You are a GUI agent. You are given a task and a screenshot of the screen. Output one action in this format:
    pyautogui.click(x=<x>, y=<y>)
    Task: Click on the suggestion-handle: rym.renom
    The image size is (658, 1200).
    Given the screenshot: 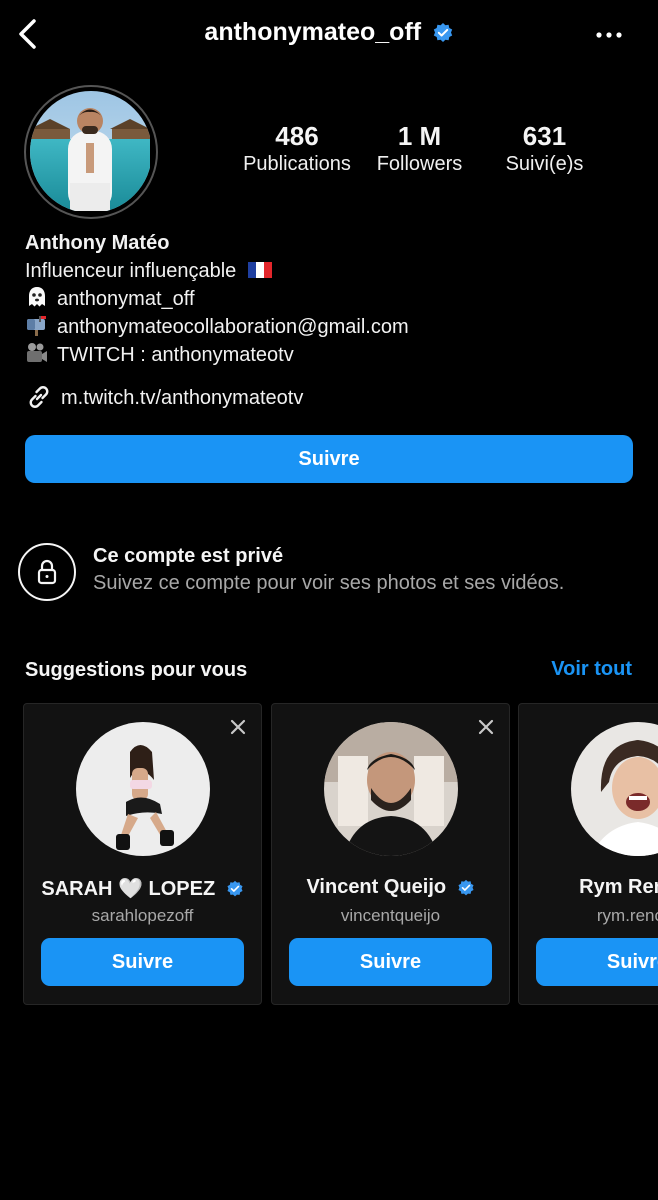 What is the action you would take?
    pyautogui.click(x=627, y=915)
    